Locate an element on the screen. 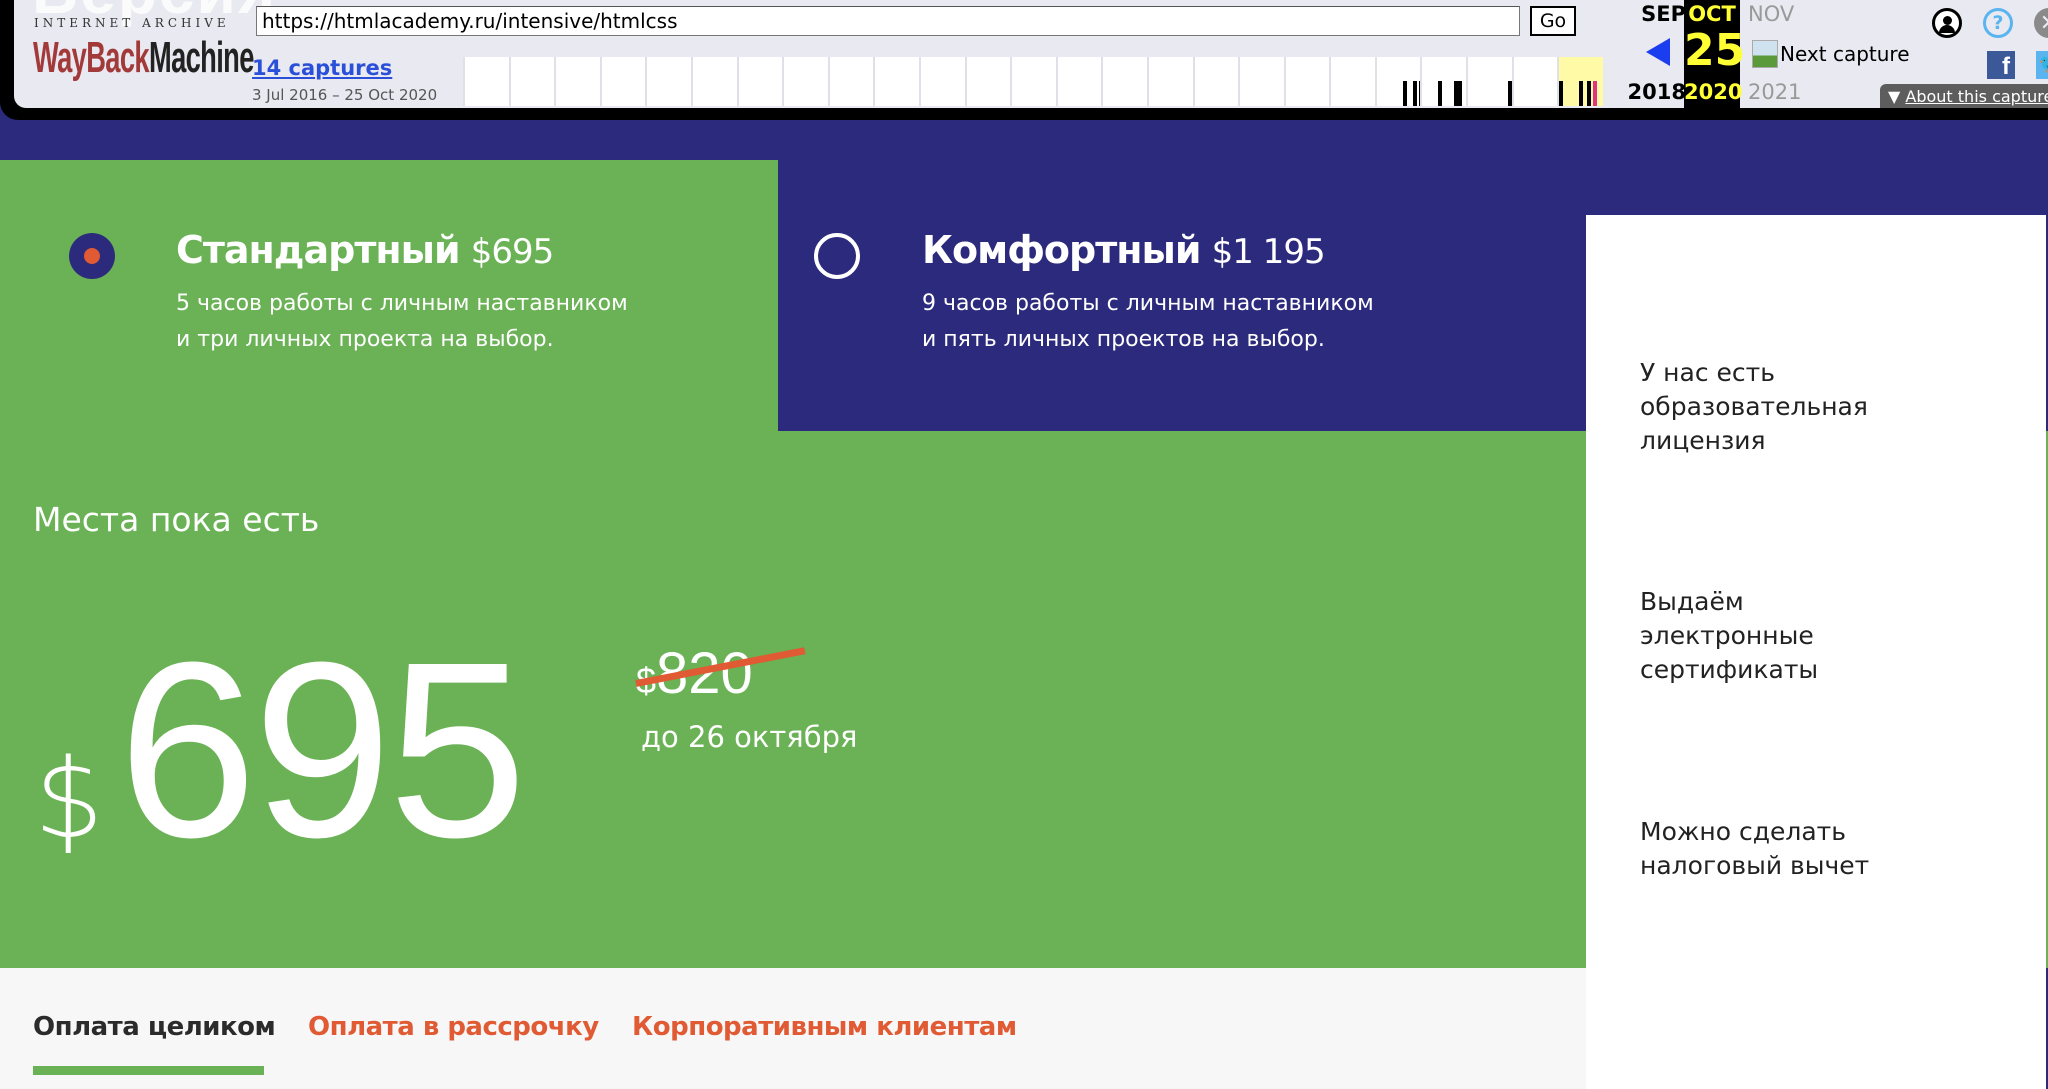 This screenshot has width=2048, height=1089. desc-line: 5 часов работы с личным наставником is located at coordinates (402, 303).